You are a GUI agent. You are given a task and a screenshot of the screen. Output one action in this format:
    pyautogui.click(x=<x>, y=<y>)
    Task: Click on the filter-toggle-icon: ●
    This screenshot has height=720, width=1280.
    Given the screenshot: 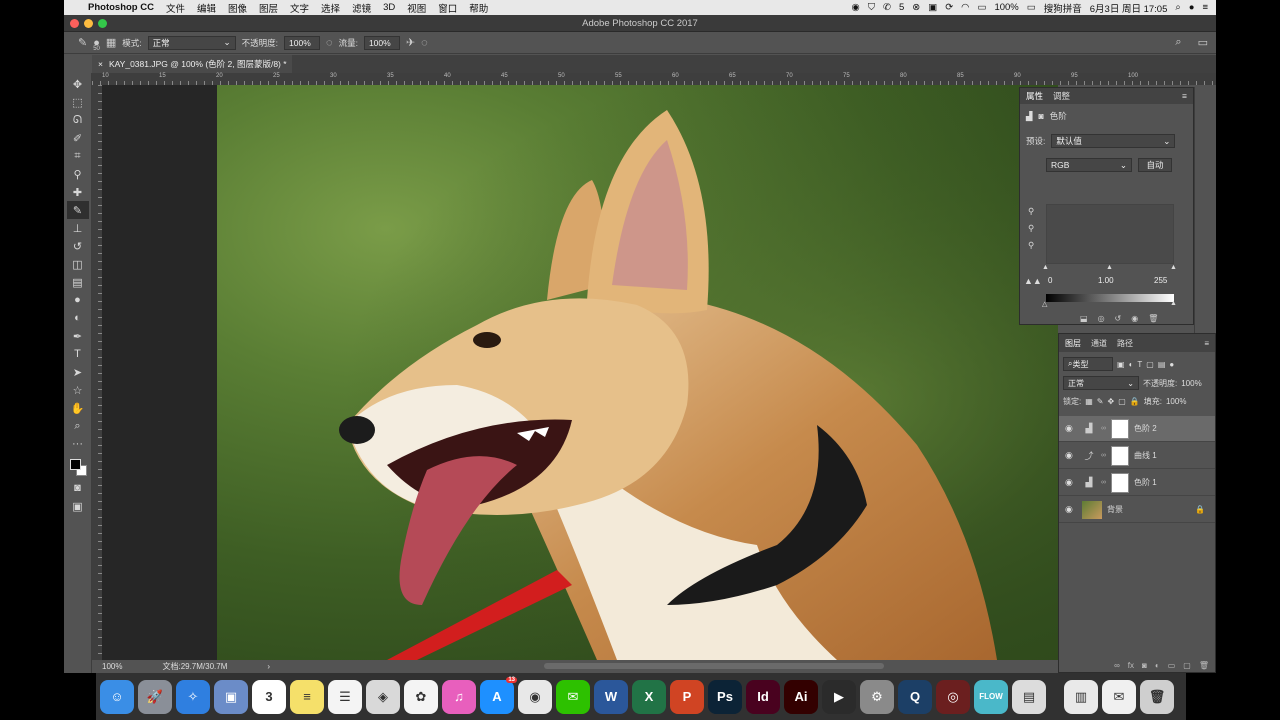 What is the action you would take?
    pyautogui.click(x=1171, y=364)
    